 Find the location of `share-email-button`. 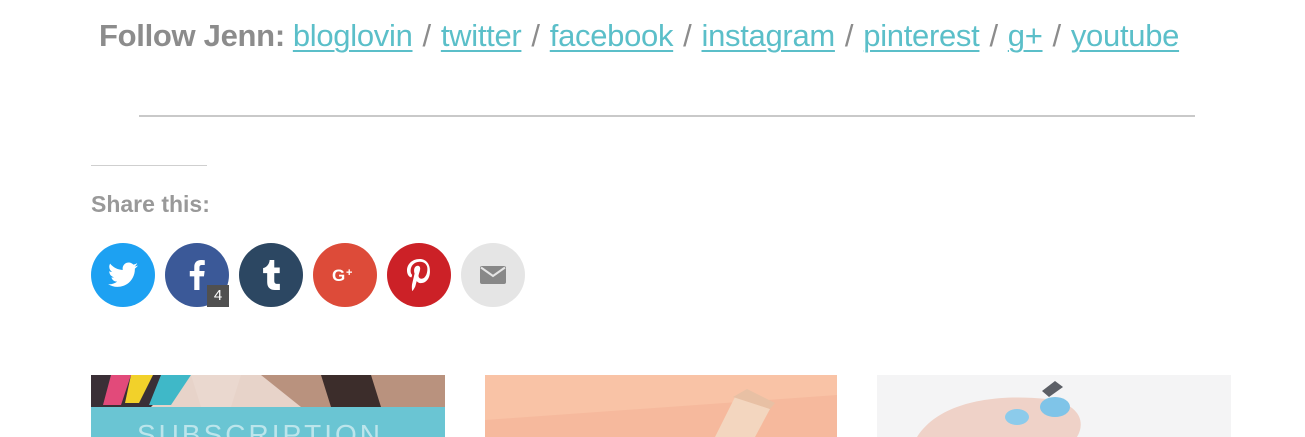

share-email-button is located at coordinates (493, 275).